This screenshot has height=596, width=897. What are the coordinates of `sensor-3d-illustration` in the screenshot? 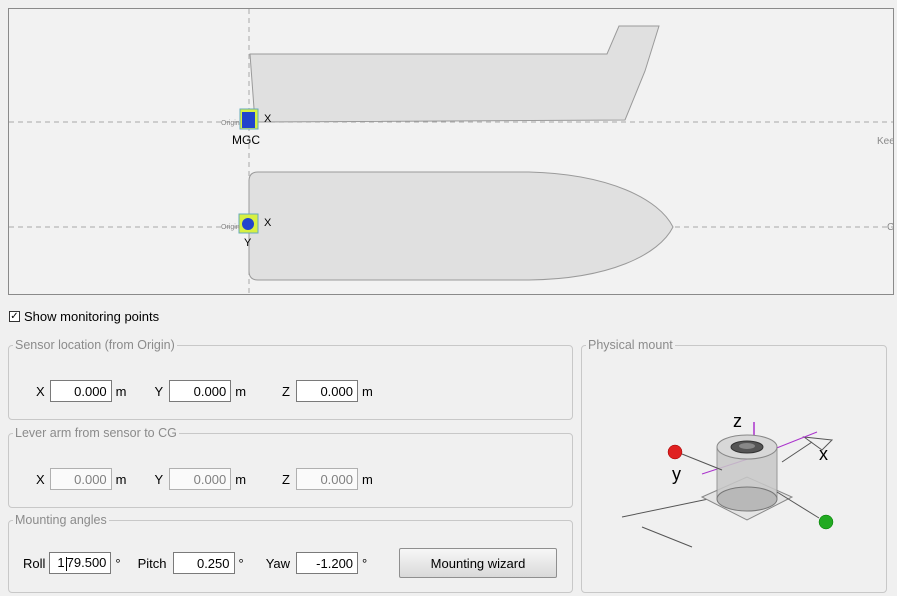 It's located at (727, 485).